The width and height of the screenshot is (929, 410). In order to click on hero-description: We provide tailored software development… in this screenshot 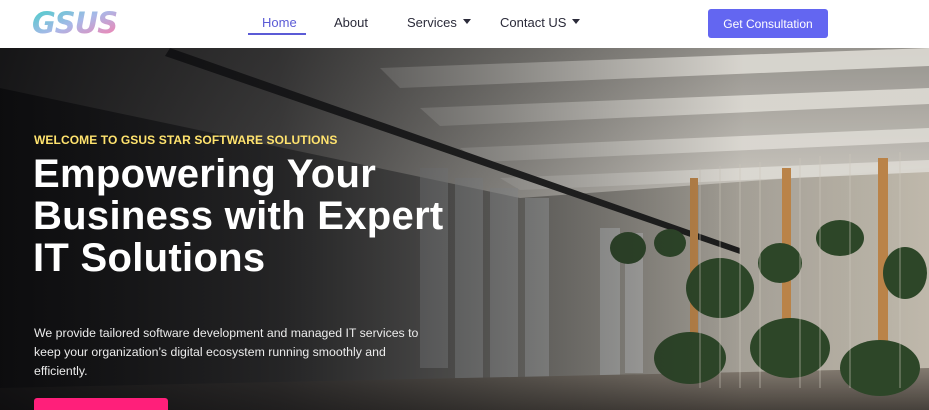, I will do `click(226, 352)`.